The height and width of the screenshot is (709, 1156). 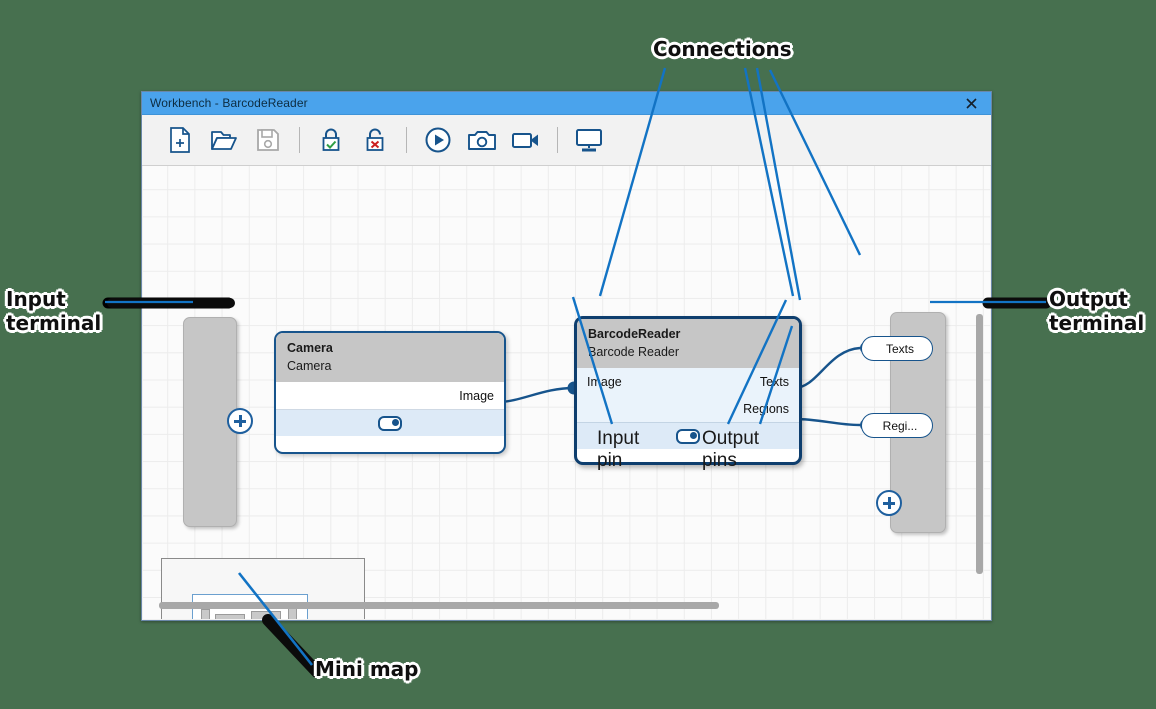 What do you see at coordinates (688, 408) in the screenshot?
I see `node-output-pin-regions: Regions` at bounding box center [688, 408].